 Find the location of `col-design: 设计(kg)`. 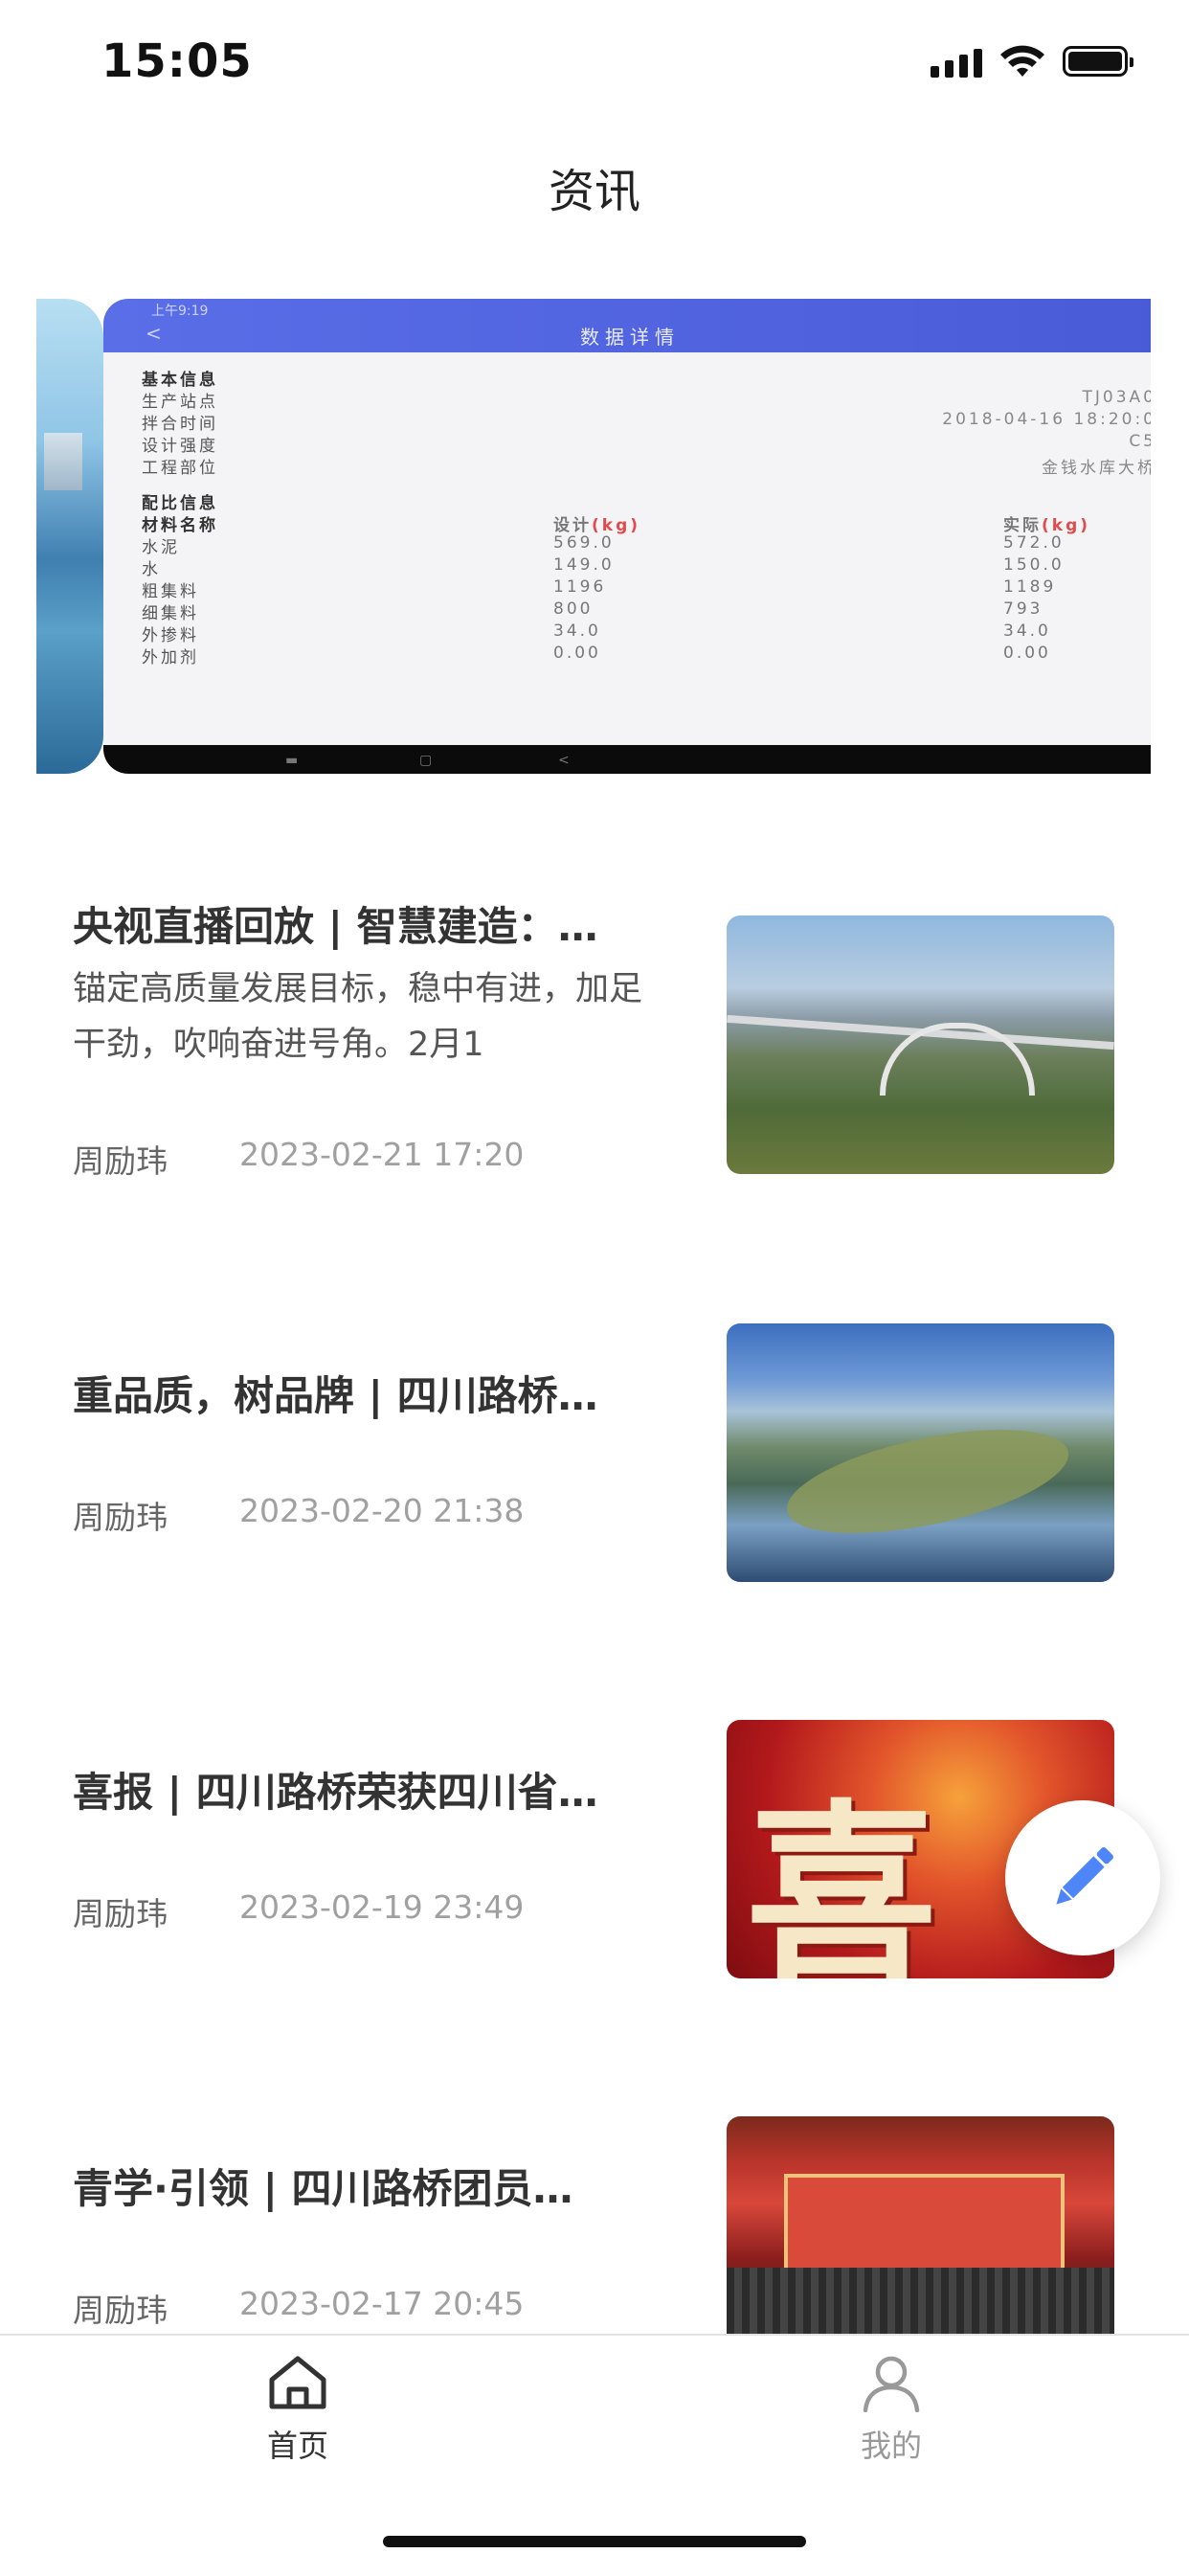

col-design: 设计(kg) is located at coordinates (597, 525).